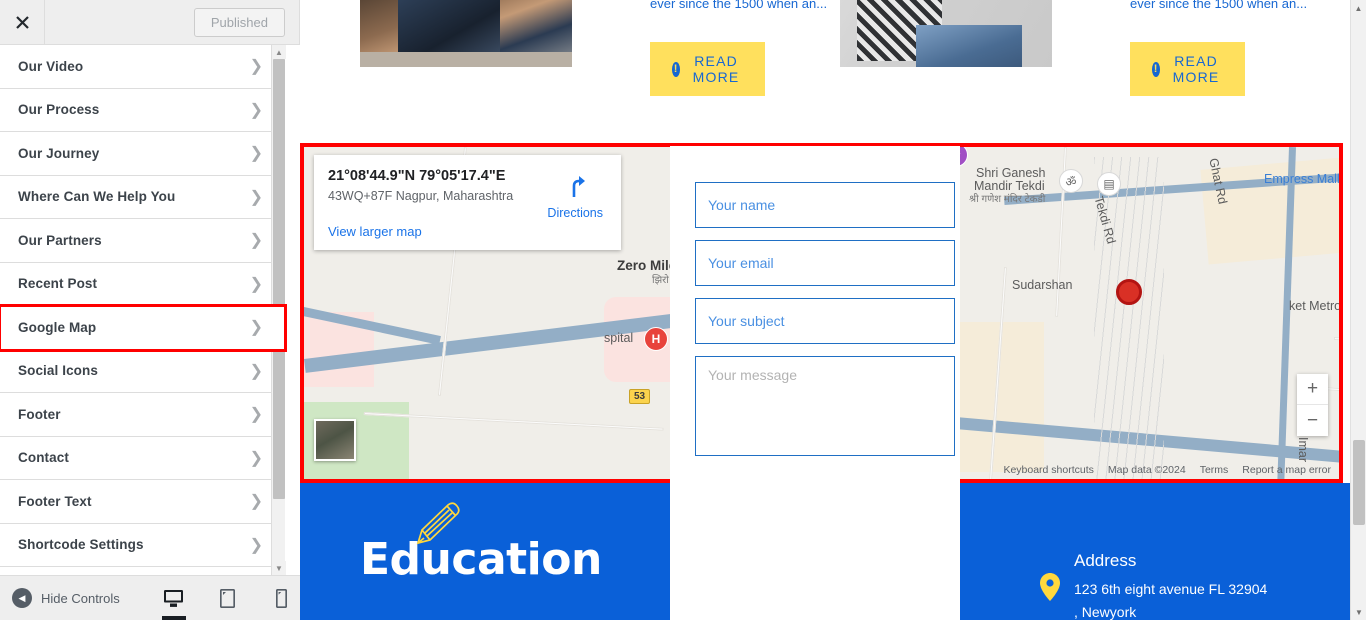  I want to click on sidebar-item-label: Google Map, so click(57, 327).